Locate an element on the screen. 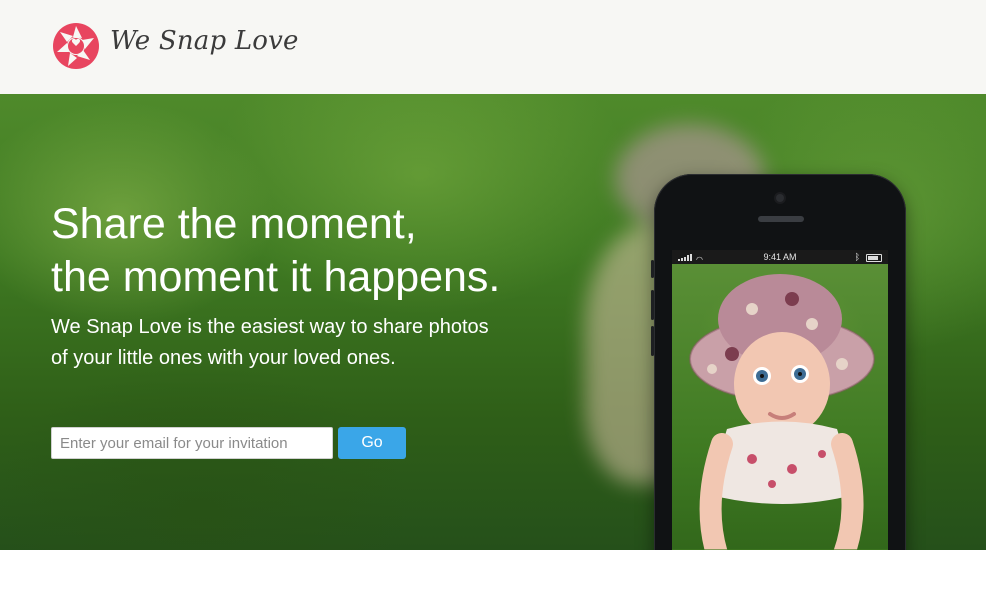 This screenshot has height=600, width=986. headline-line-1: Share the moment, is located at coordinates (234, 224).